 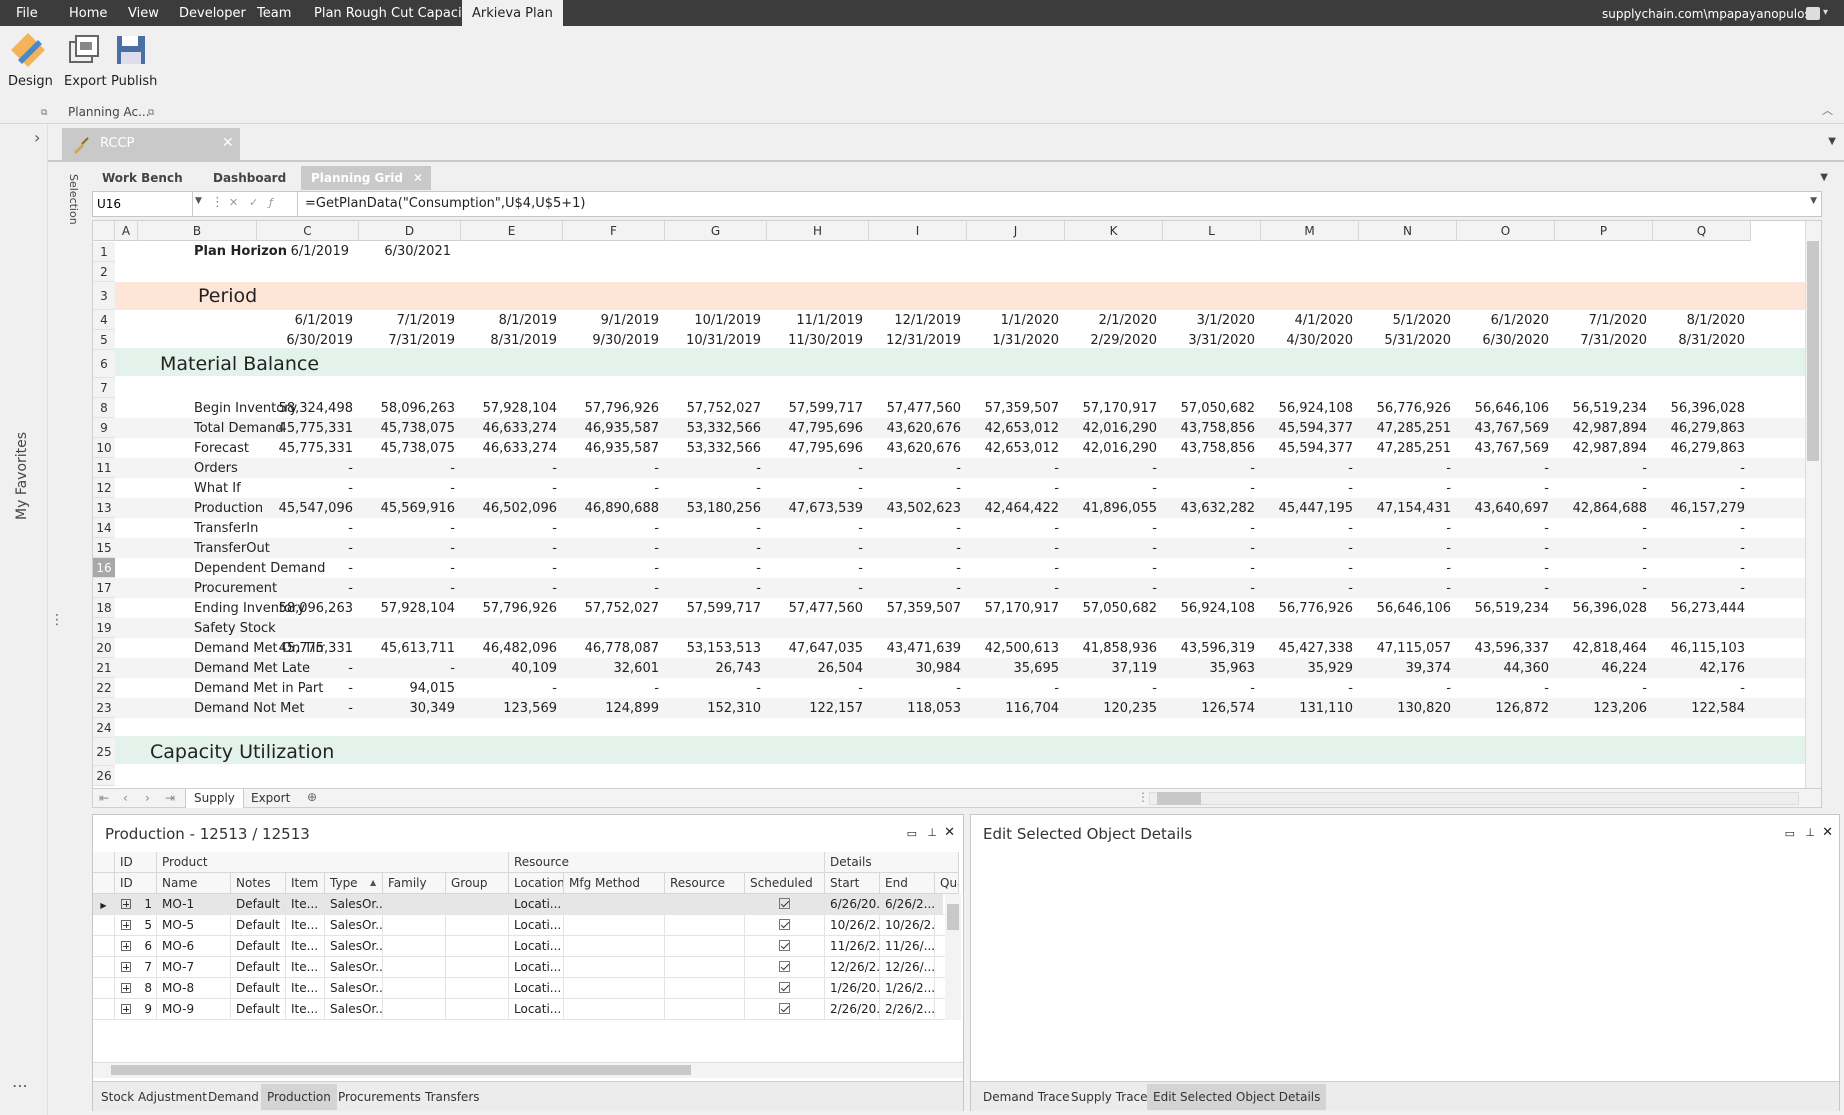 What do you see at coordinates (512, 13) in the screenshot?
I see `menu-arkieva-plan: Arkieva Plan` at bounding box center [512, 13].